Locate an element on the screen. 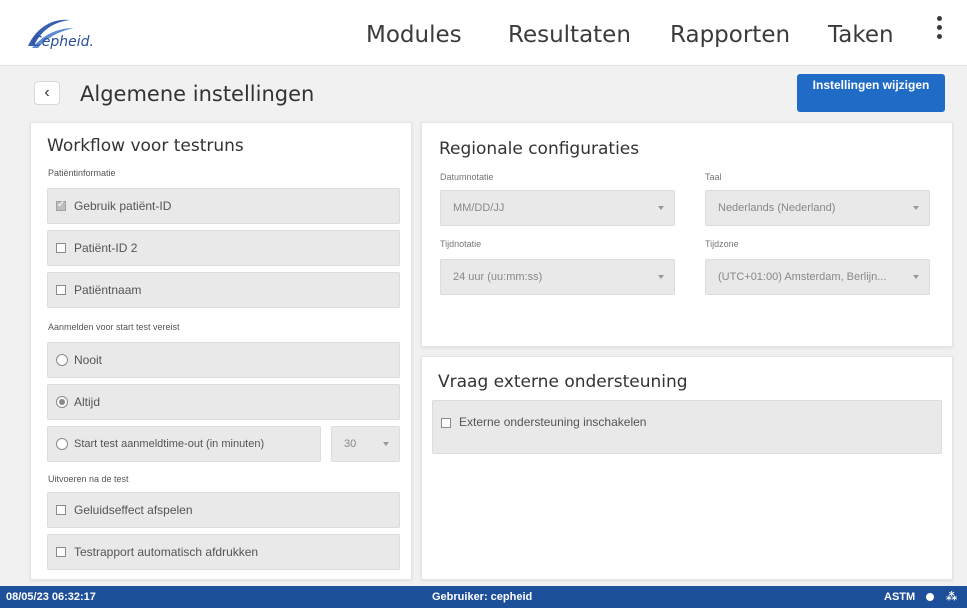 This screenshot has width=967, height=608. date-format-label: Datumnotatie is located at coordinates (467, 177).